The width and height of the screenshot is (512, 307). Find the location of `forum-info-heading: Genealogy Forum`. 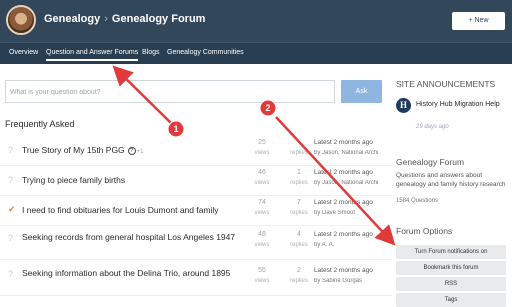

forum-info-heading: Genealogy Forum is located at coordinates (430, 162).